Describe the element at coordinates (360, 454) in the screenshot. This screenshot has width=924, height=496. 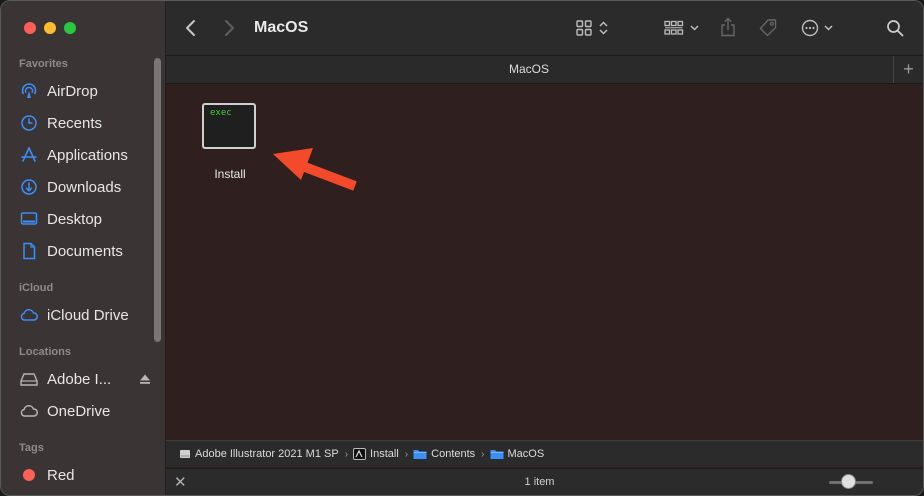
I see `exec-icon` at that location.